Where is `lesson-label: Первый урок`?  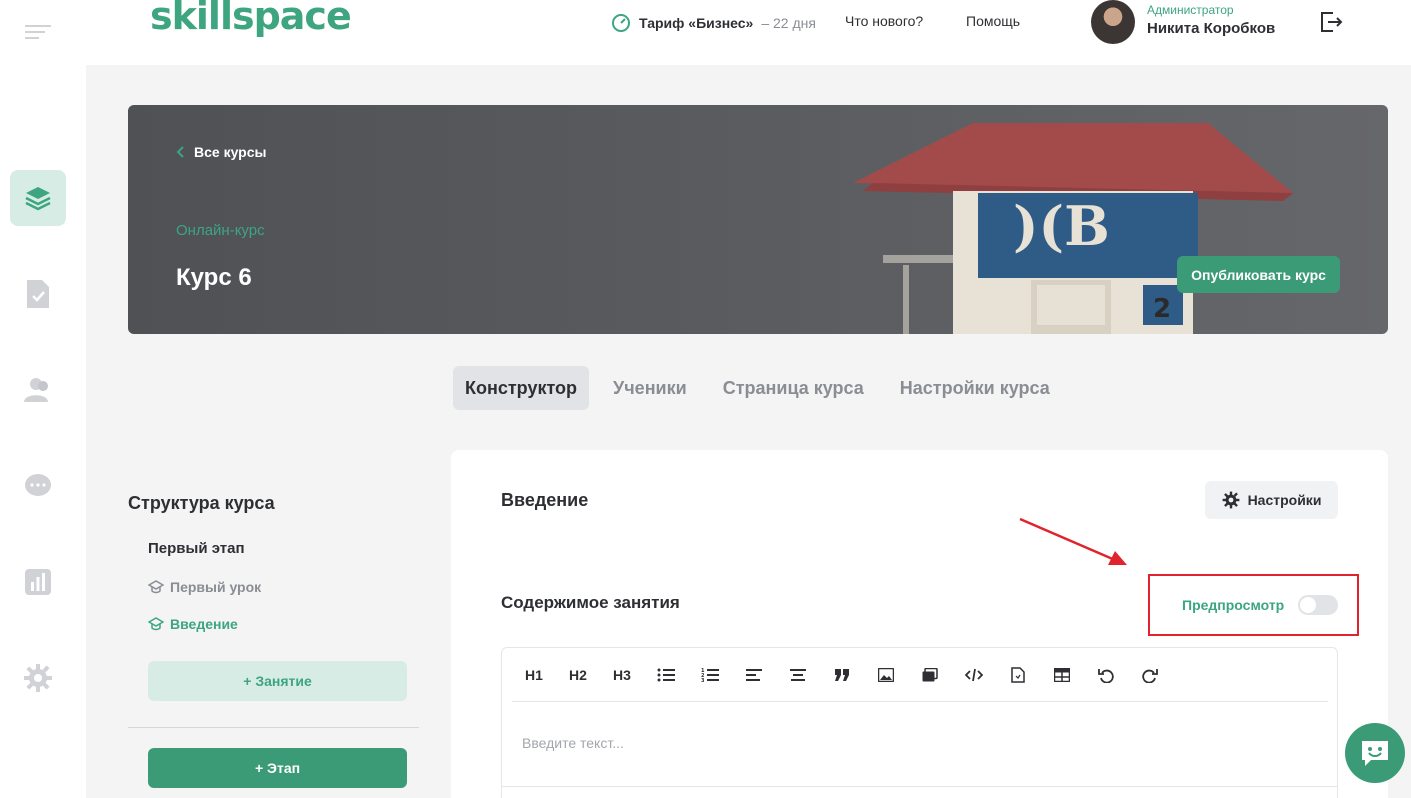
lesson-label: Первый урок is located at coordinates (216, 587).